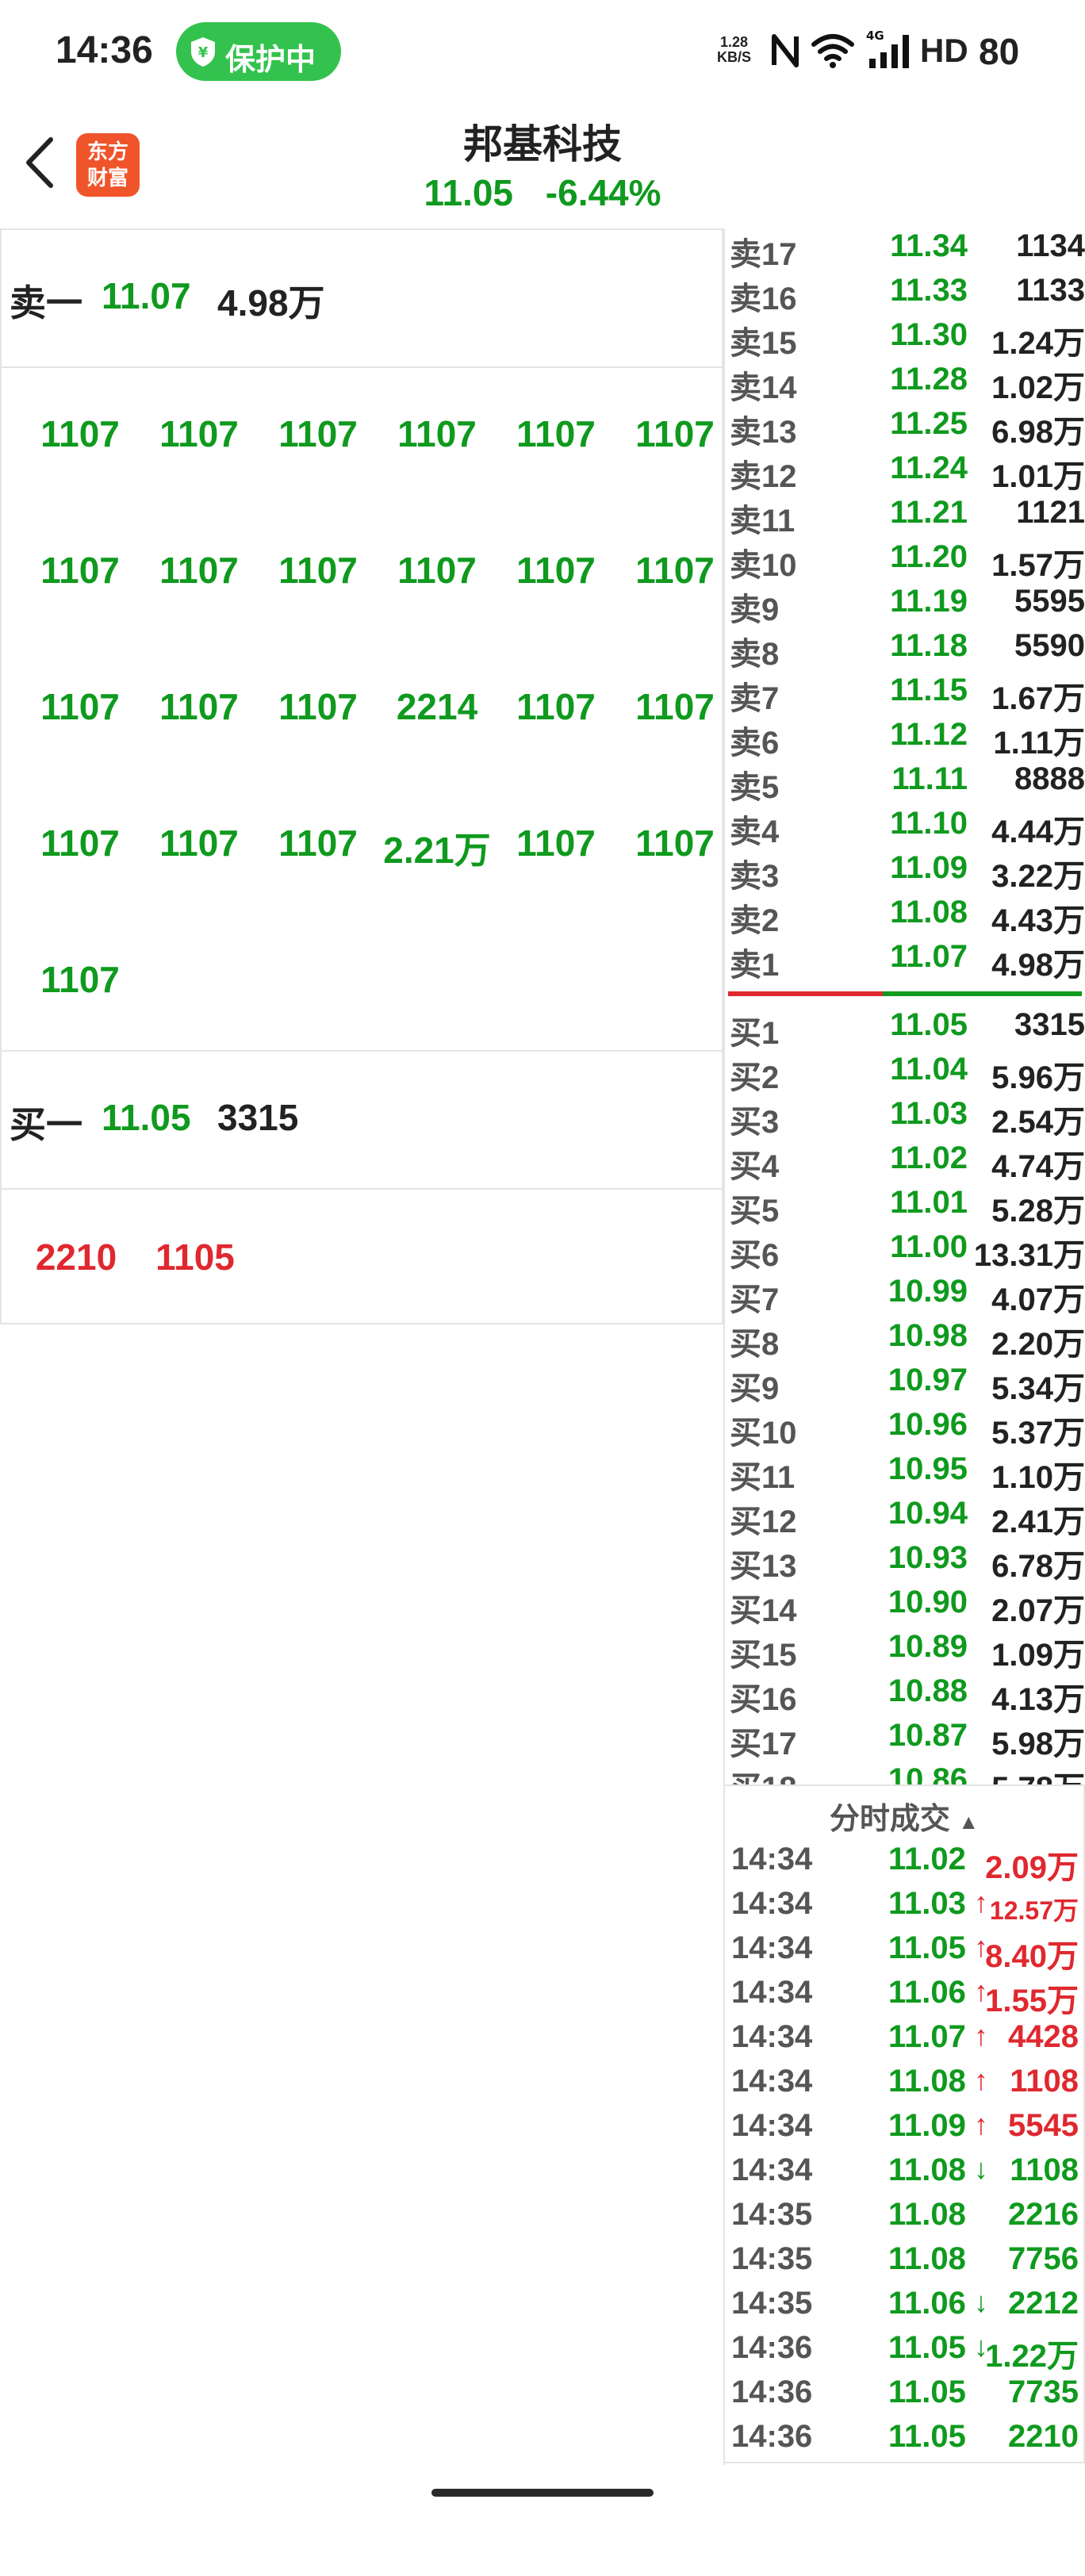  What do you see at coordinates (904, 1740) in the screenshot?
I see `bid-row: 买17 10.87 5.98万` at bounding box center [904, 1740].